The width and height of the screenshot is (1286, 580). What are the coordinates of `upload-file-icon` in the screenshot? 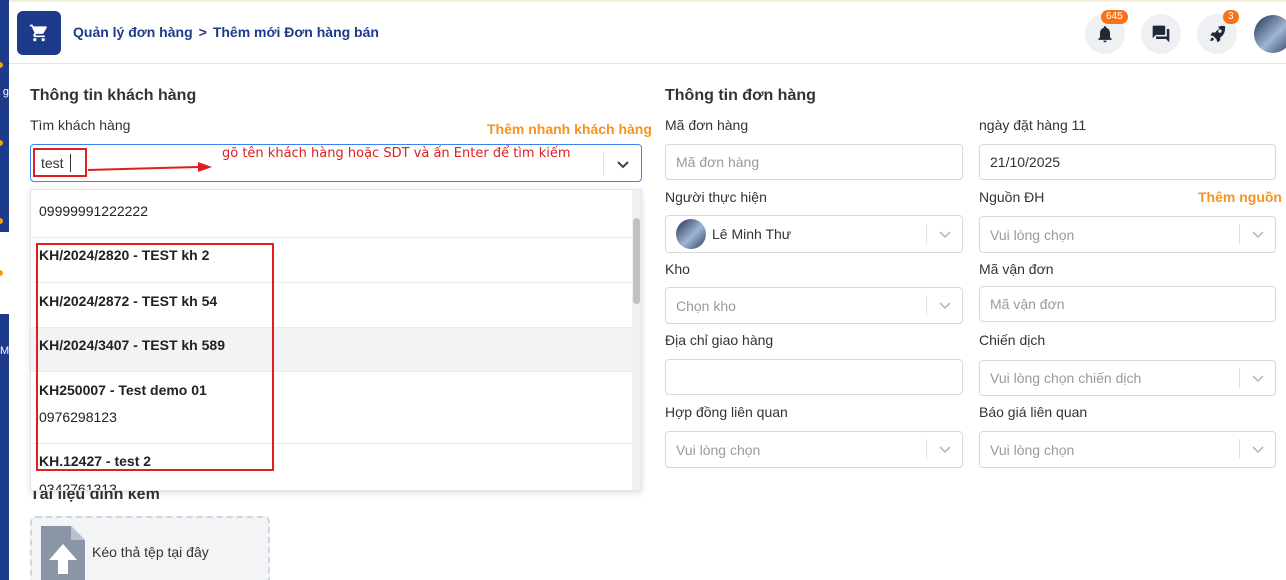 It's located at (63, 553).